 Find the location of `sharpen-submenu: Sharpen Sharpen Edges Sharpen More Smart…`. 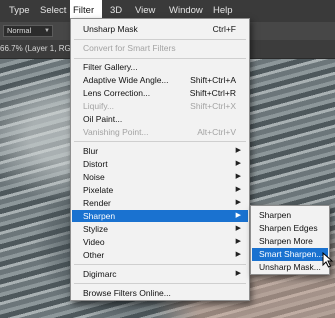

sharpen-submenu: Sharpen Sharpen Edges Sharpen More Smart… is located at coordinates (290, 240).